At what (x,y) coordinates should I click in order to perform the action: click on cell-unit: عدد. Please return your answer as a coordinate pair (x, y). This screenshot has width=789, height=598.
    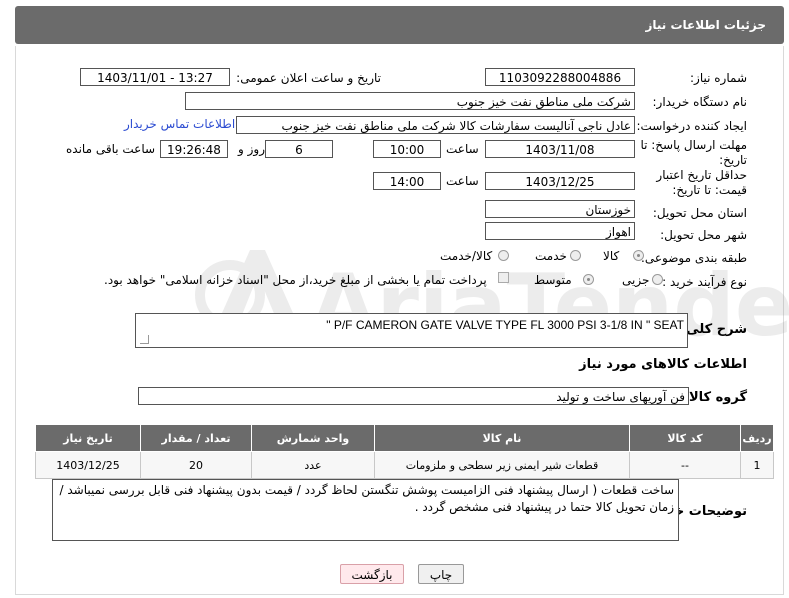
    Looking at the image, I should click on (313, 465).